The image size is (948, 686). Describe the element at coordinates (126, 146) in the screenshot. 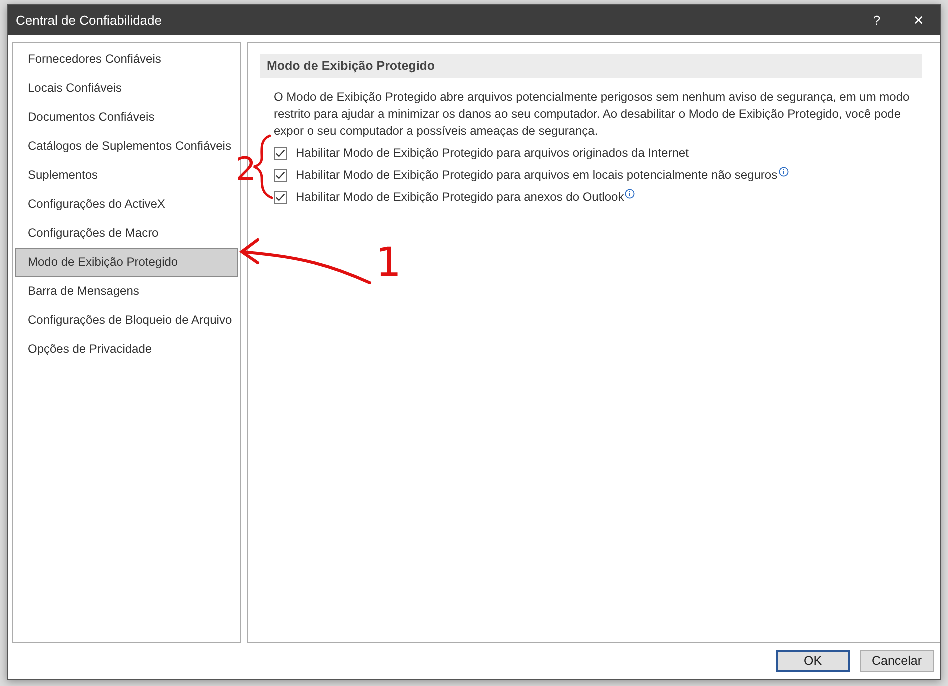

I see `sidebar-item: Catálogos de Suplementos Confiáveis` at that location.